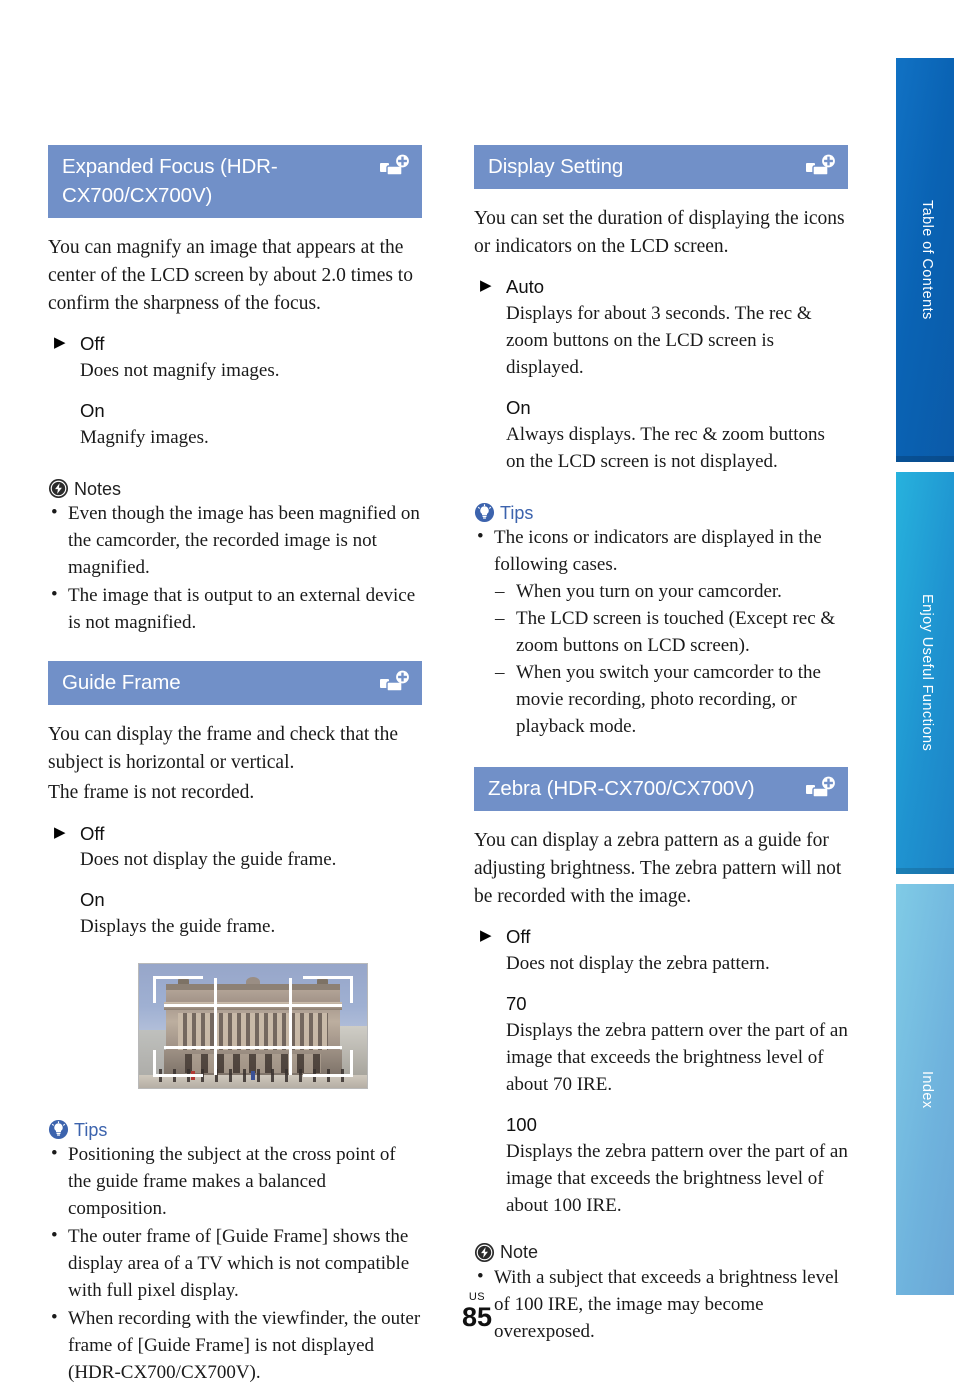  I want to click on page-number: 85, so click(477, 1317).